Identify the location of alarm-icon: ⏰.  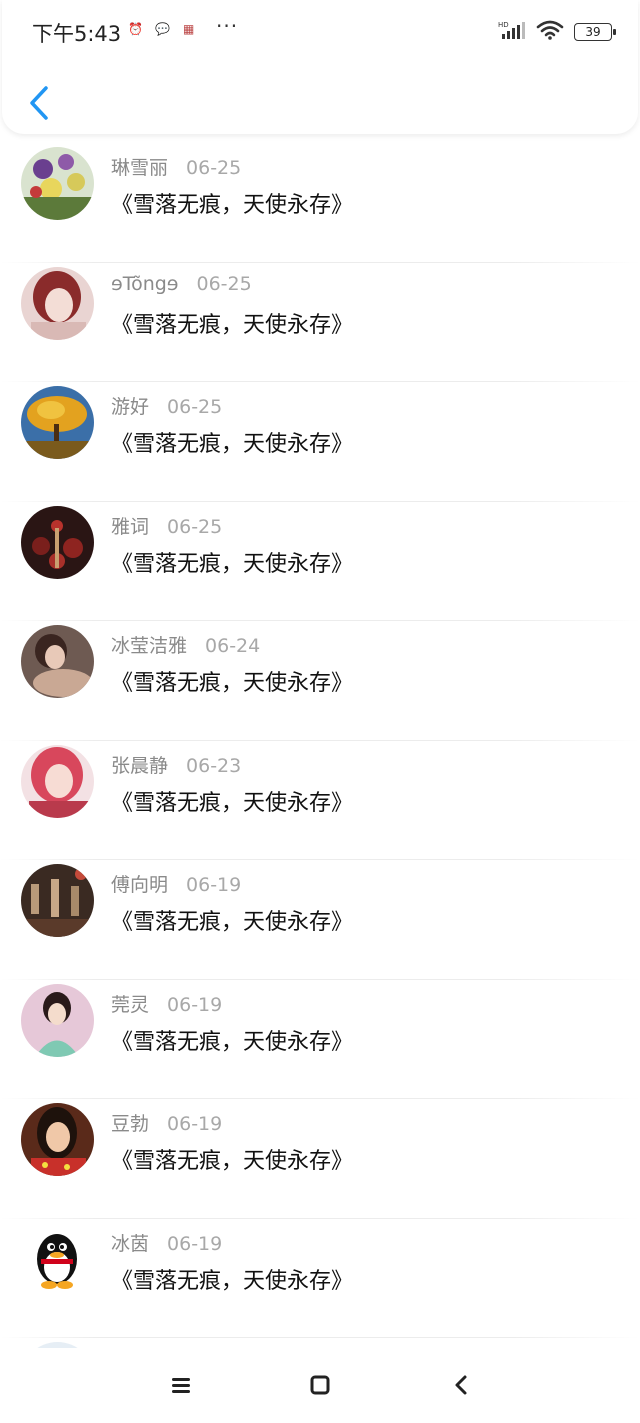
(135, 29).